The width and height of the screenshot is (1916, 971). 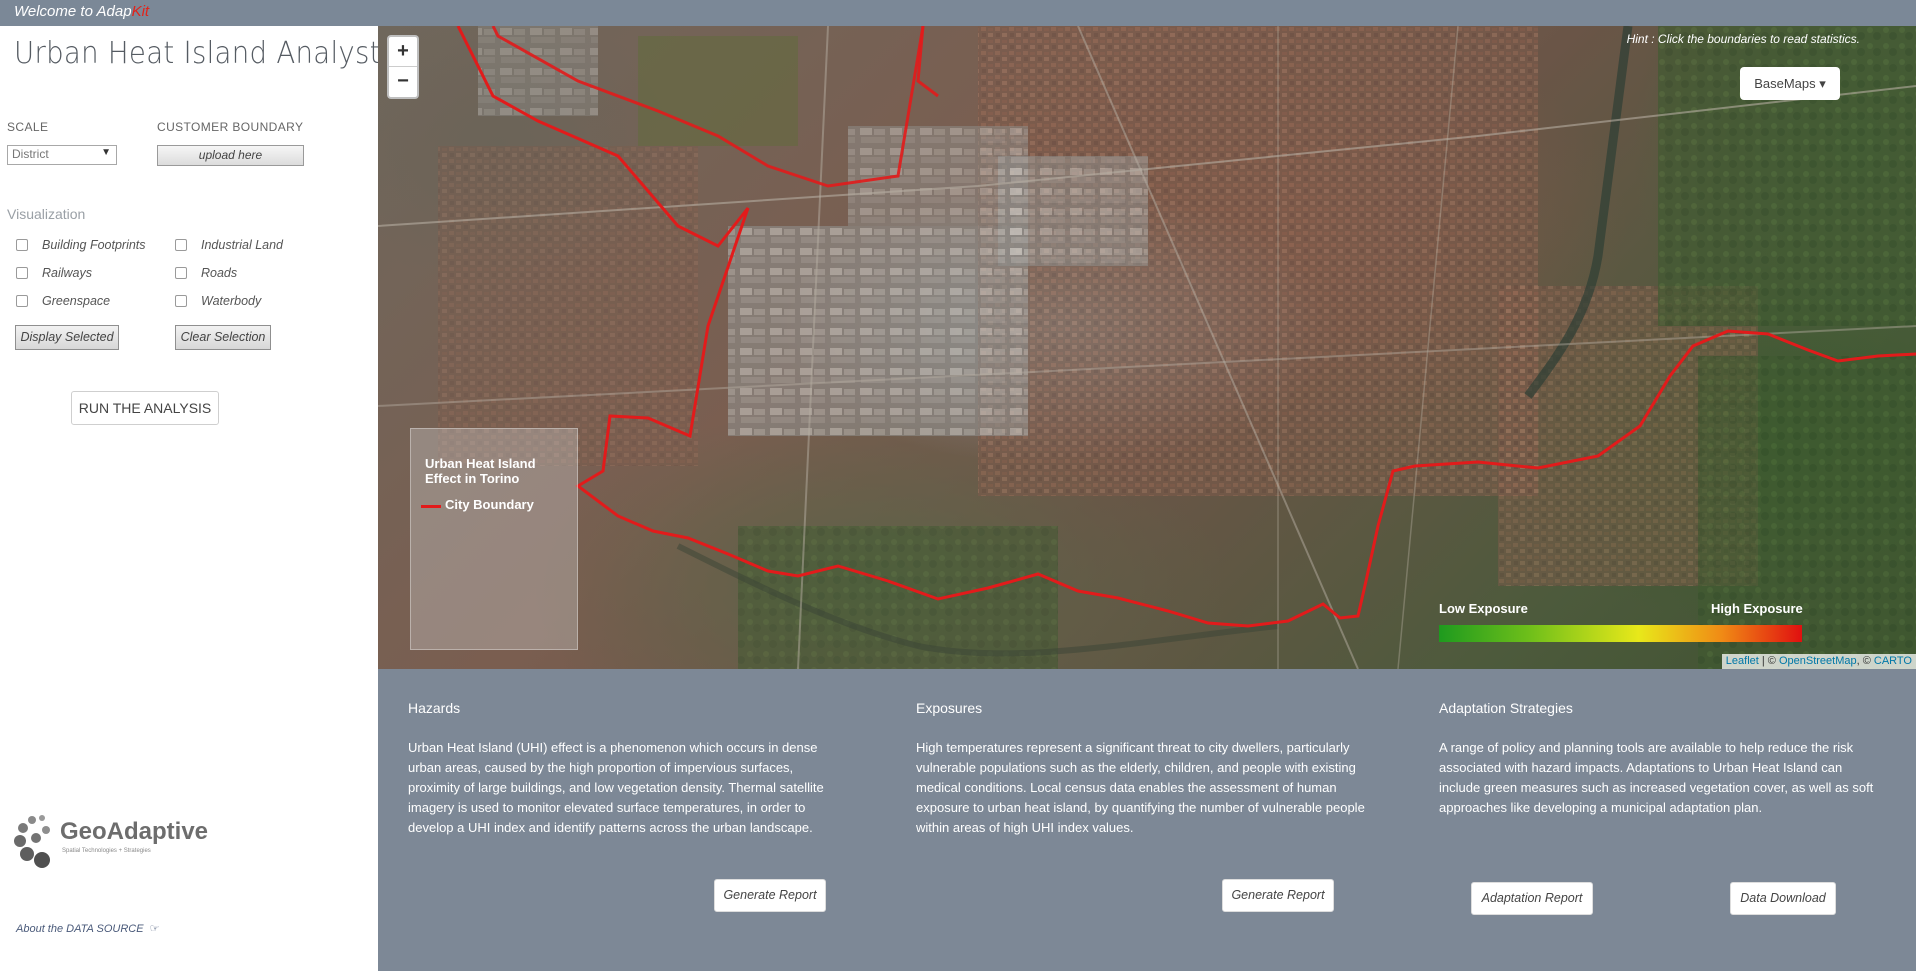 I want to click on welcome-text: Welcome to AdapKit, so click(x=81, y=11).